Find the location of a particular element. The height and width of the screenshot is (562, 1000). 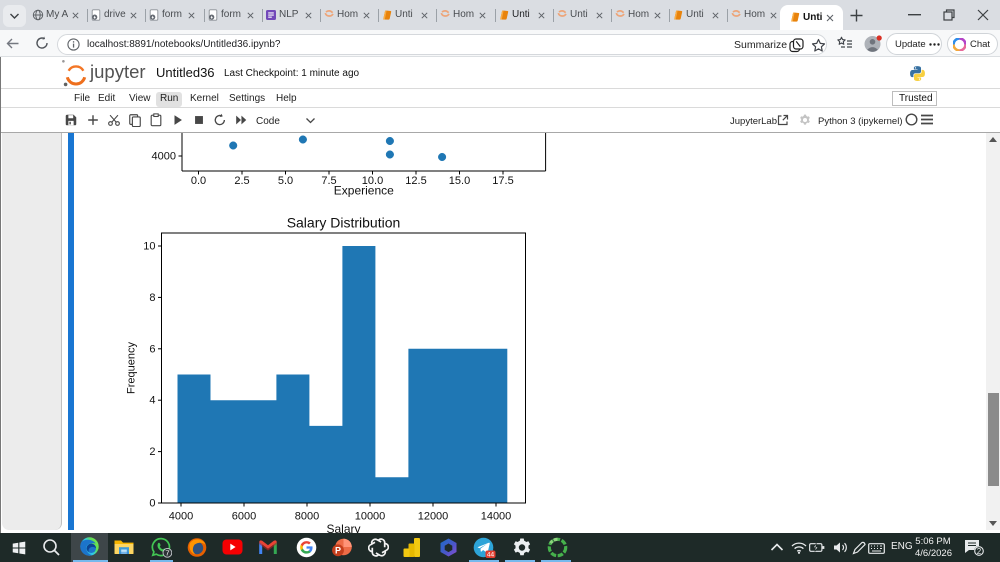

svg-text: 0.0 is located at coordinates (198, 181).